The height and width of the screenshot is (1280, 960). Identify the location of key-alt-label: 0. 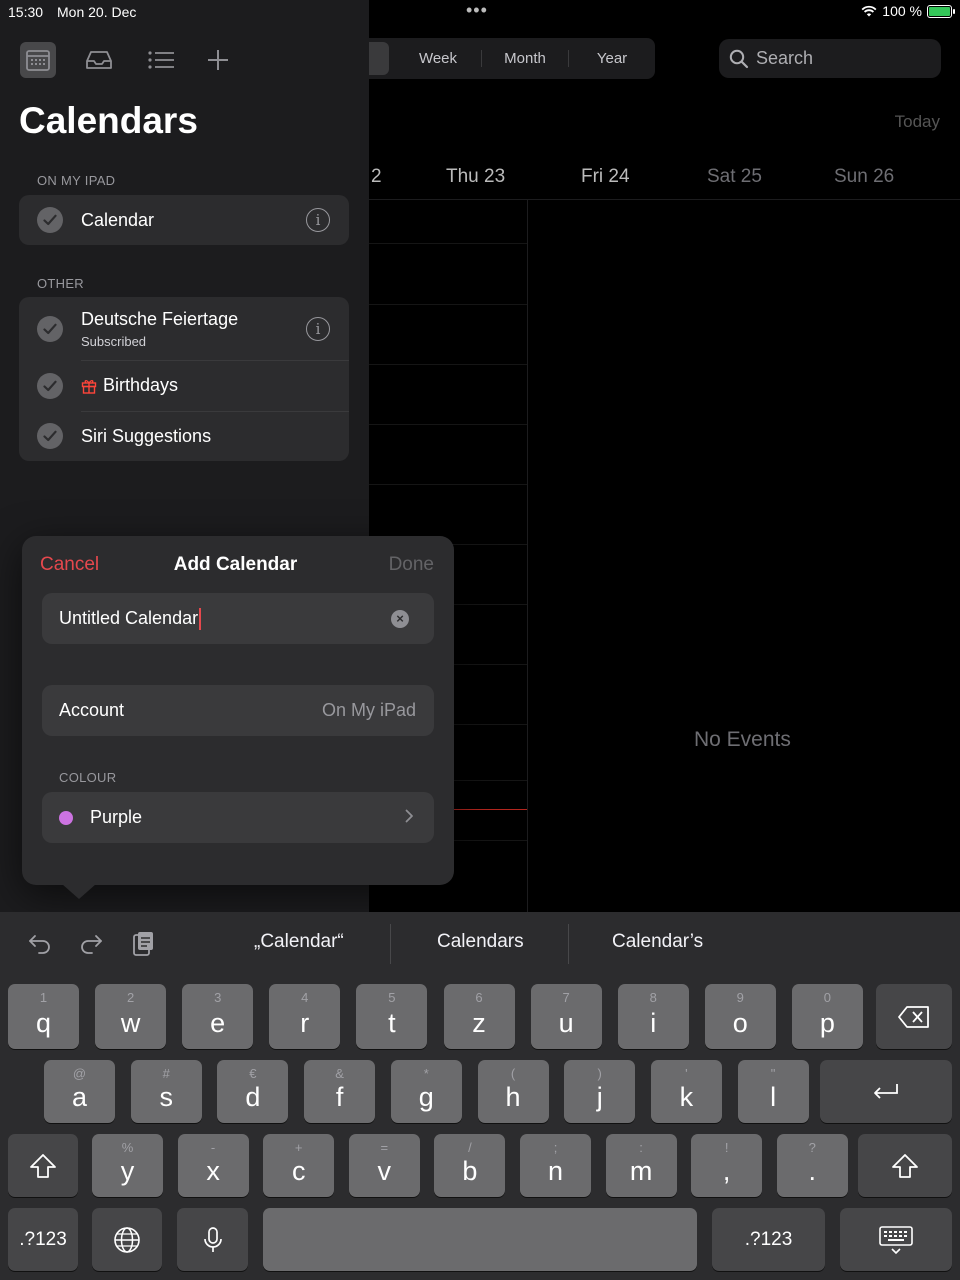
(827, 997).